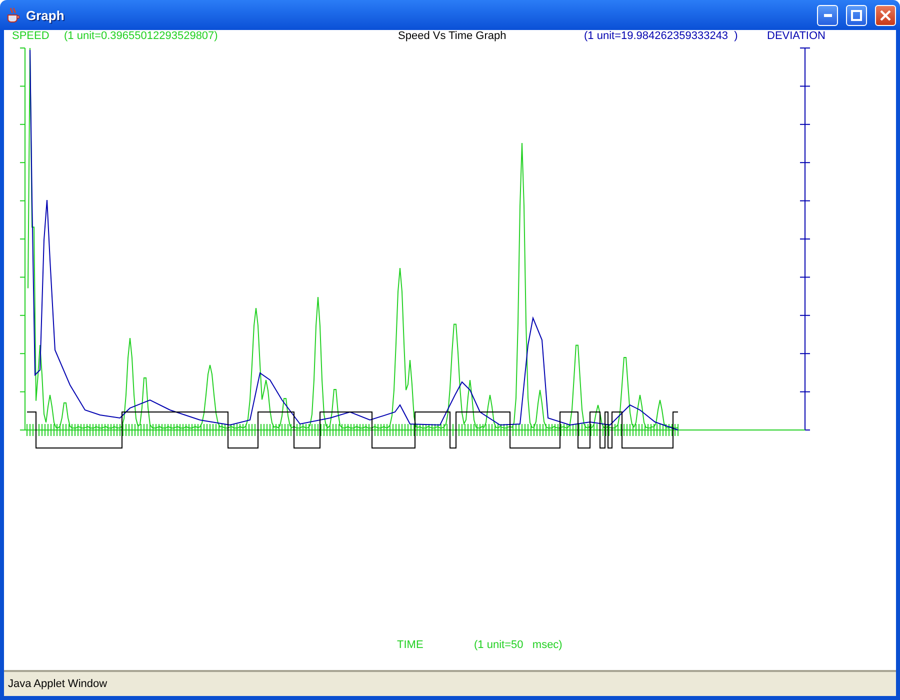 The image size is (900, 700). I want to click on deviation-unit-label: (1 unit=19.984262359333243 ), so click(661, 36).